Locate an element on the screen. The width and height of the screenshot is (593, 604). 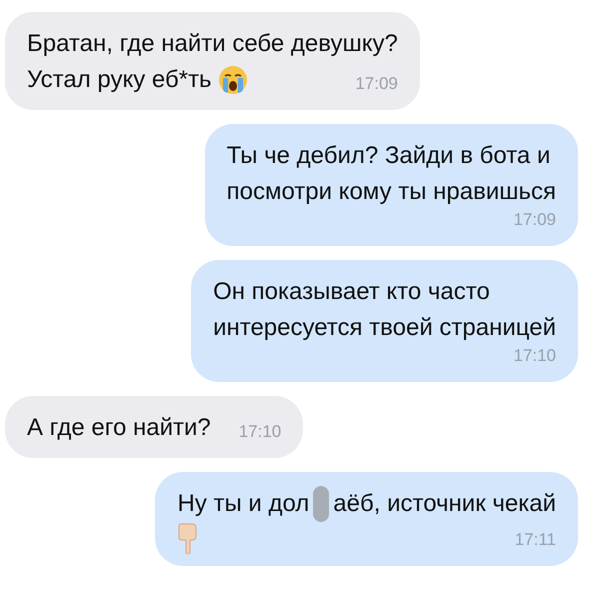
message-text: Устал руку еб*ть is located at coordinates (119, 80).